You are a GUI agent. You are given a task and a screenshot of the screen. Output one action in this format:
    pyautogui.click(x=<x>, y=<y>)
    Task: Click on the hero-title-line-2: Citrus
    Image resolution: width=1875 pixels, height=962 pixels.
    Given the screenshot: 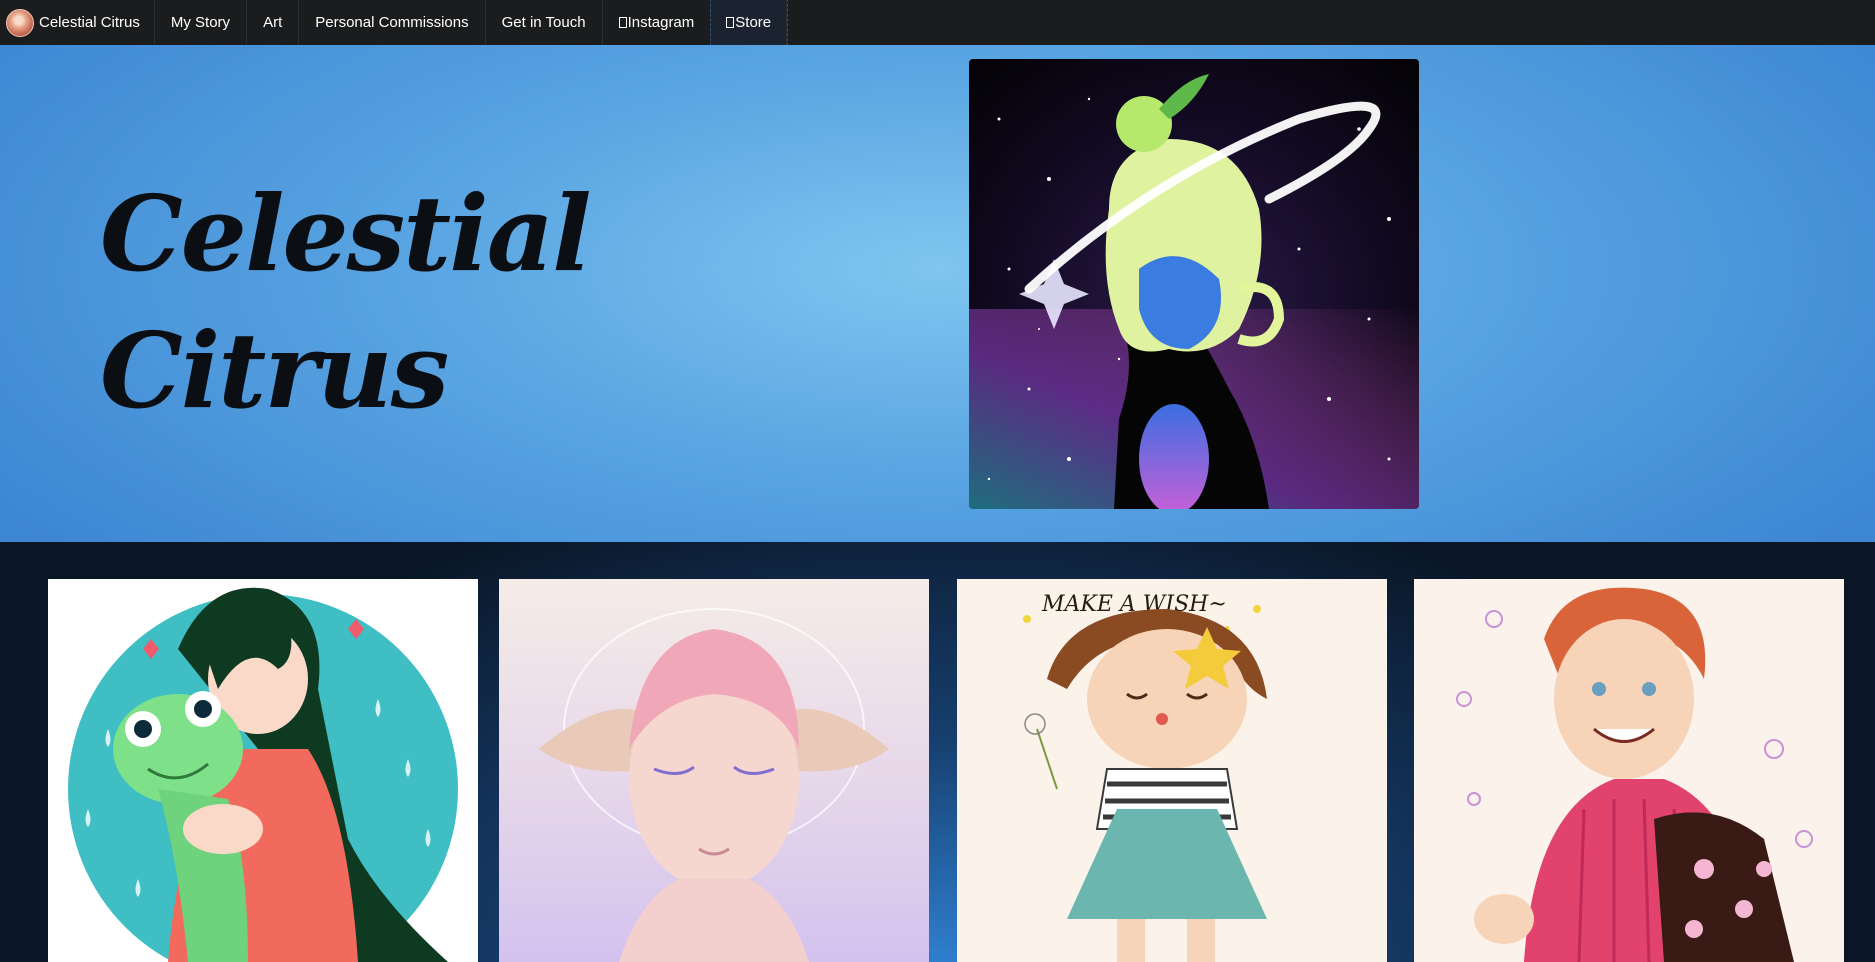 What is the action you would take?
    pyautogui.click(x=274, y=370)
    